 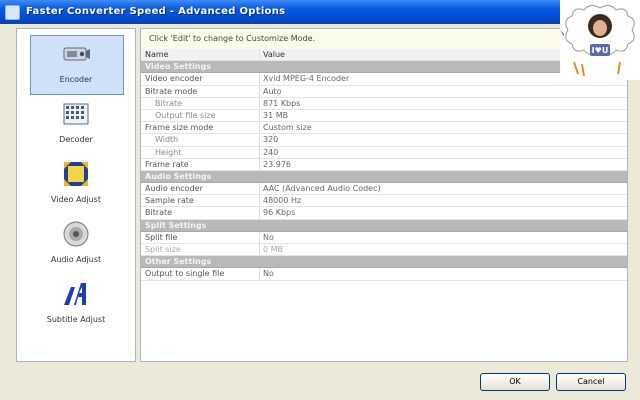 What do you see at coordinates (384, 103) in the screenshot?
I see `property-row: Bitrate 871 Kbps` at bounding box center [384, 103].